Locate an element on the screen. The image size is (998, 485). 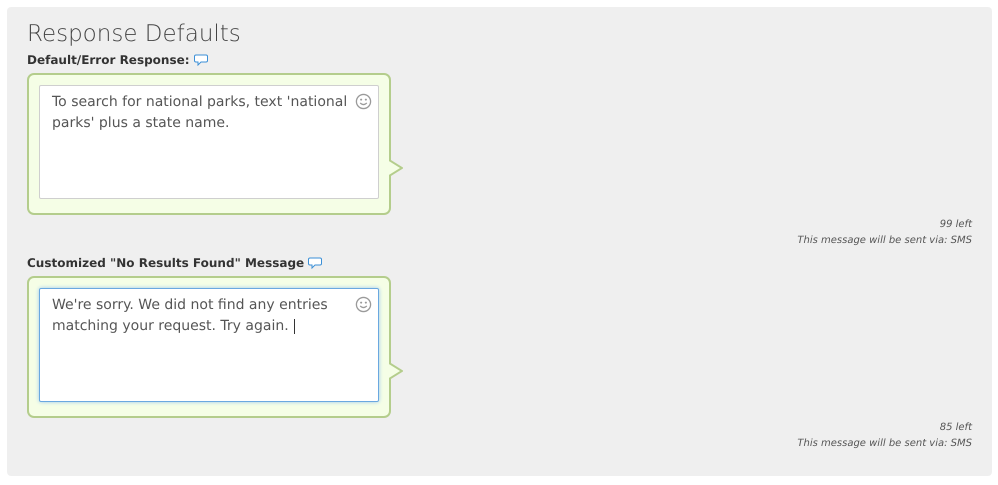
field-label: Default/Error Response: is located at coordinates (108, 60).